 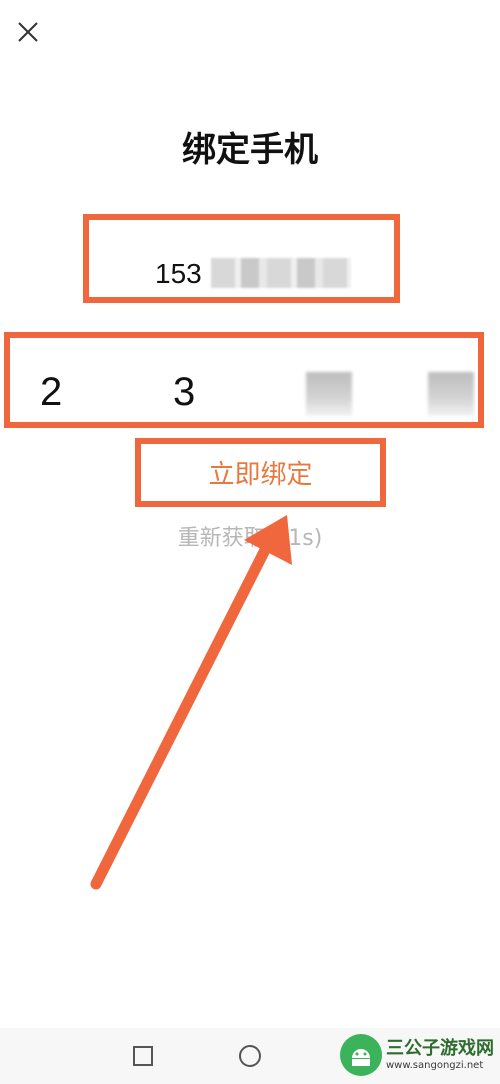 I want to click on recent-apps-button, so click(x=143, y=1056).